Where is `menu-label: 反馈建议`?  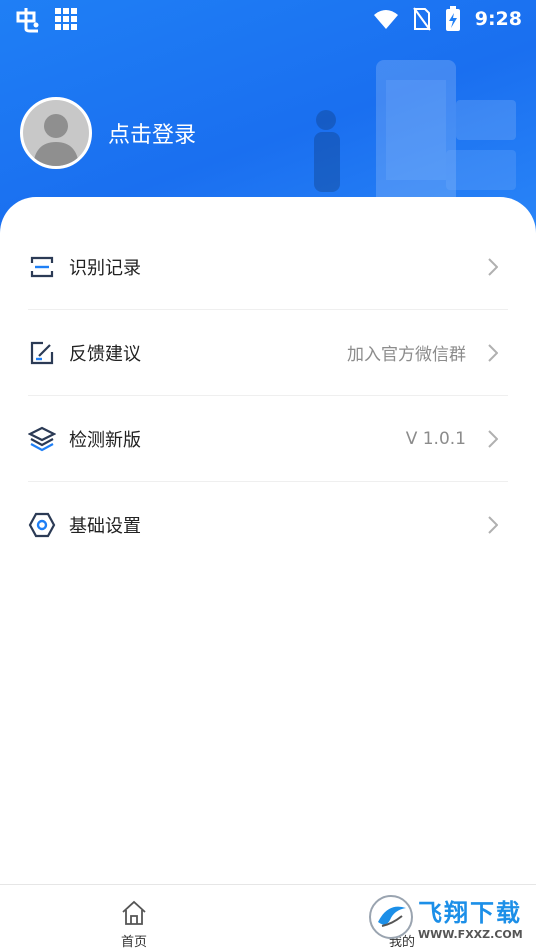 menu-label: 反馈建议 is located at coordinates (105, 354).